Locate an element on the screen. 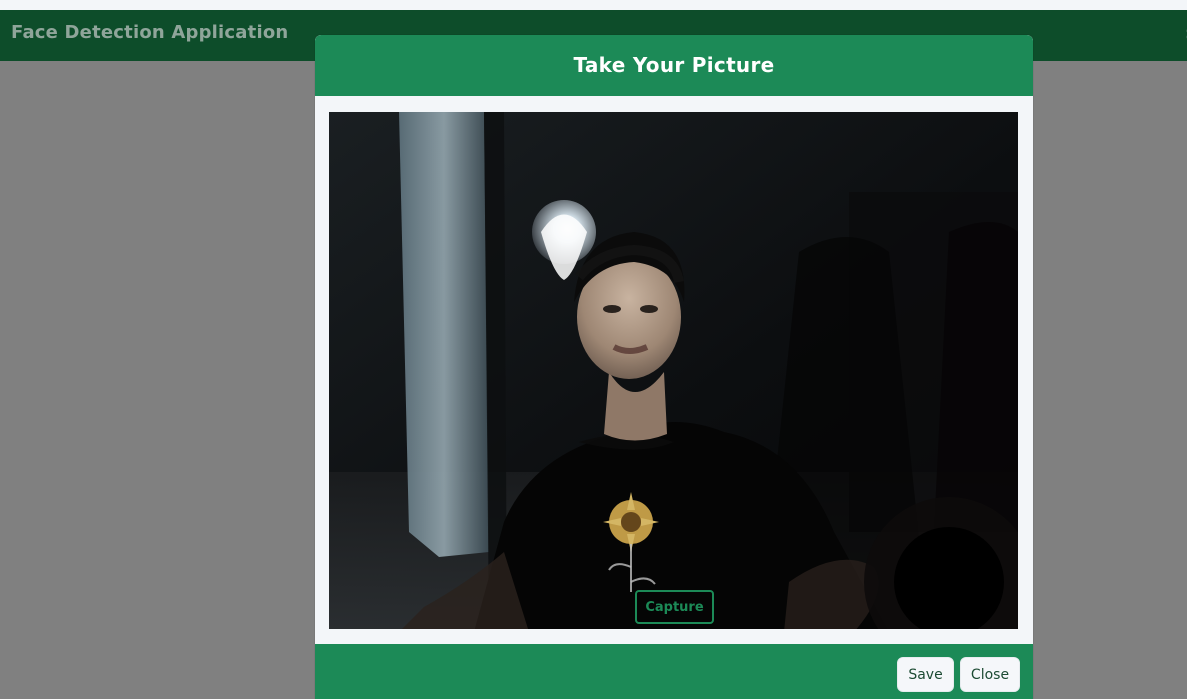  modal-header: Take Your Picture is located at coordinates (674, 65).